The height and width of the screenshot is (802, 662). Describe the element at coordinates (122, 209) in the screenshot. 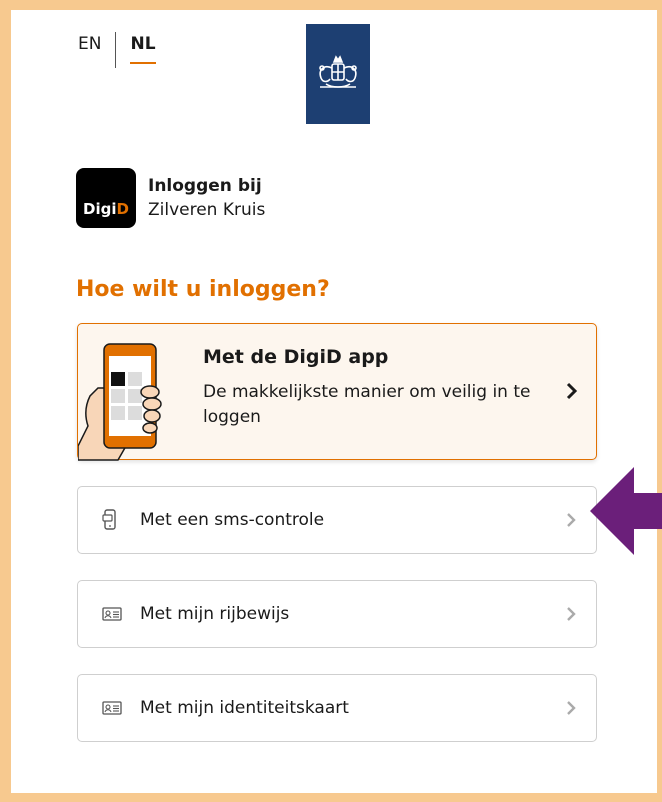

I see `digid-logo-accent: D` at that location.